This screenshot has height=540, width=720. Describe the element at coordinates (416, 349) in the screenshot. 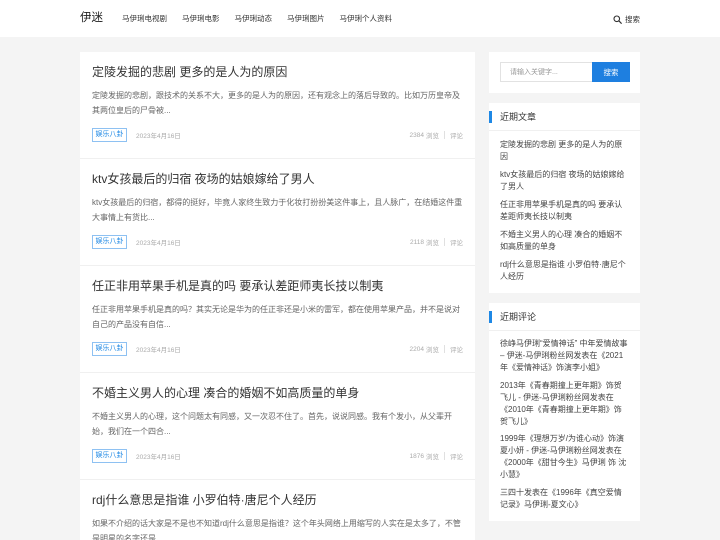

I see `view-count: 2204` at that location.